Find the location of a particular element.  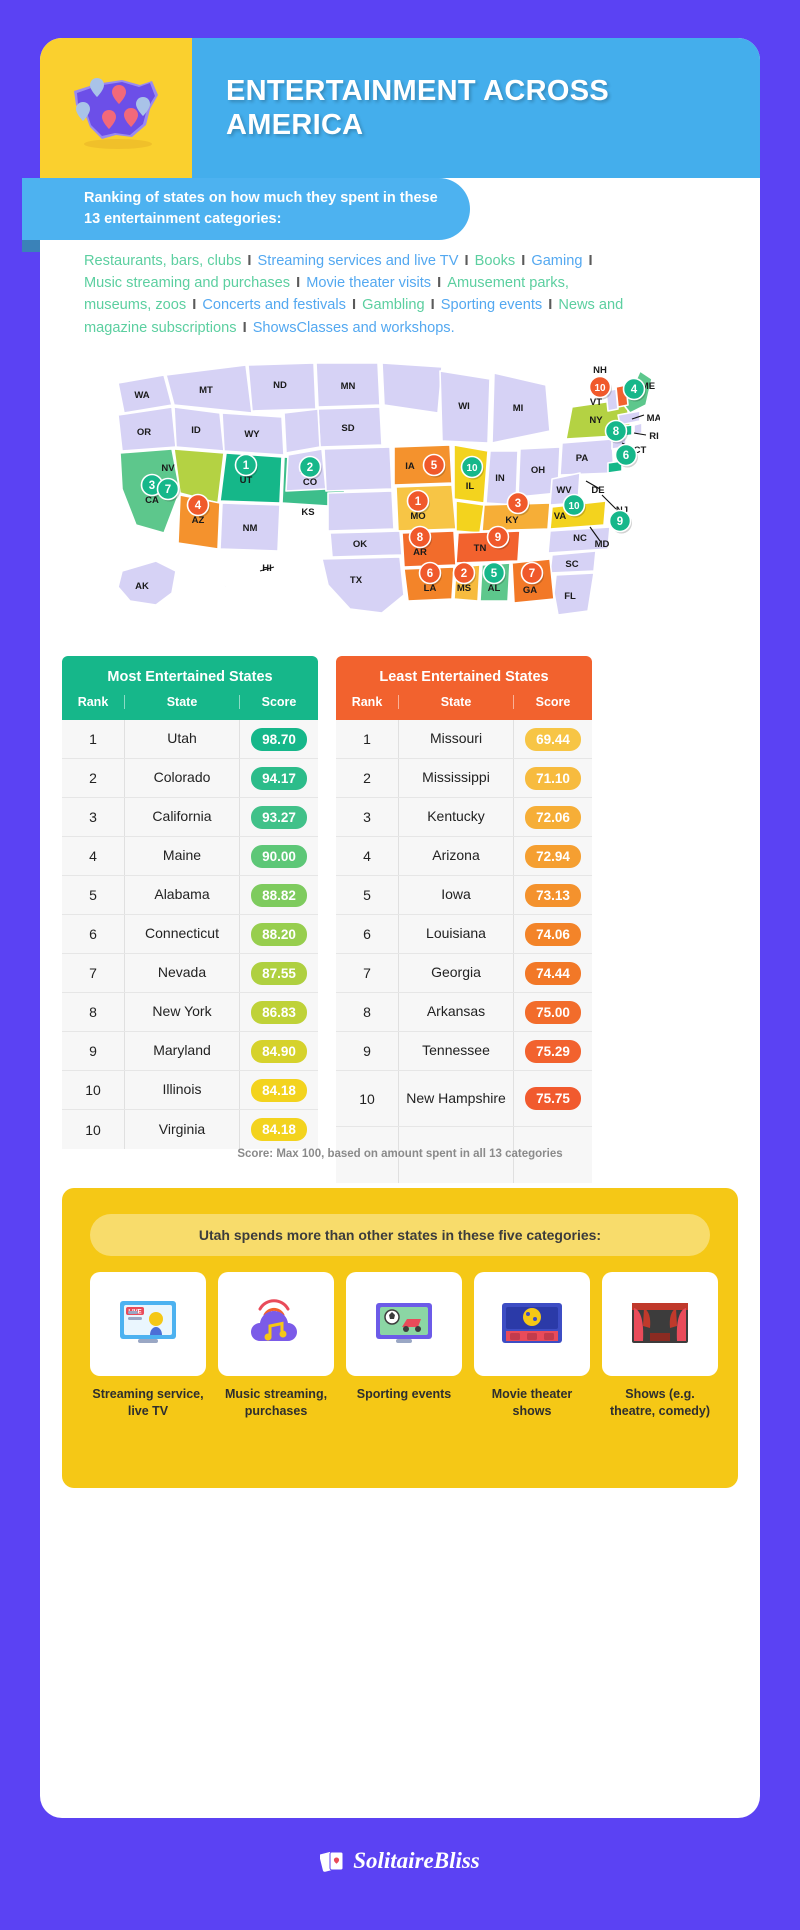

svg-text: IA is located at coordinates (410, 466).